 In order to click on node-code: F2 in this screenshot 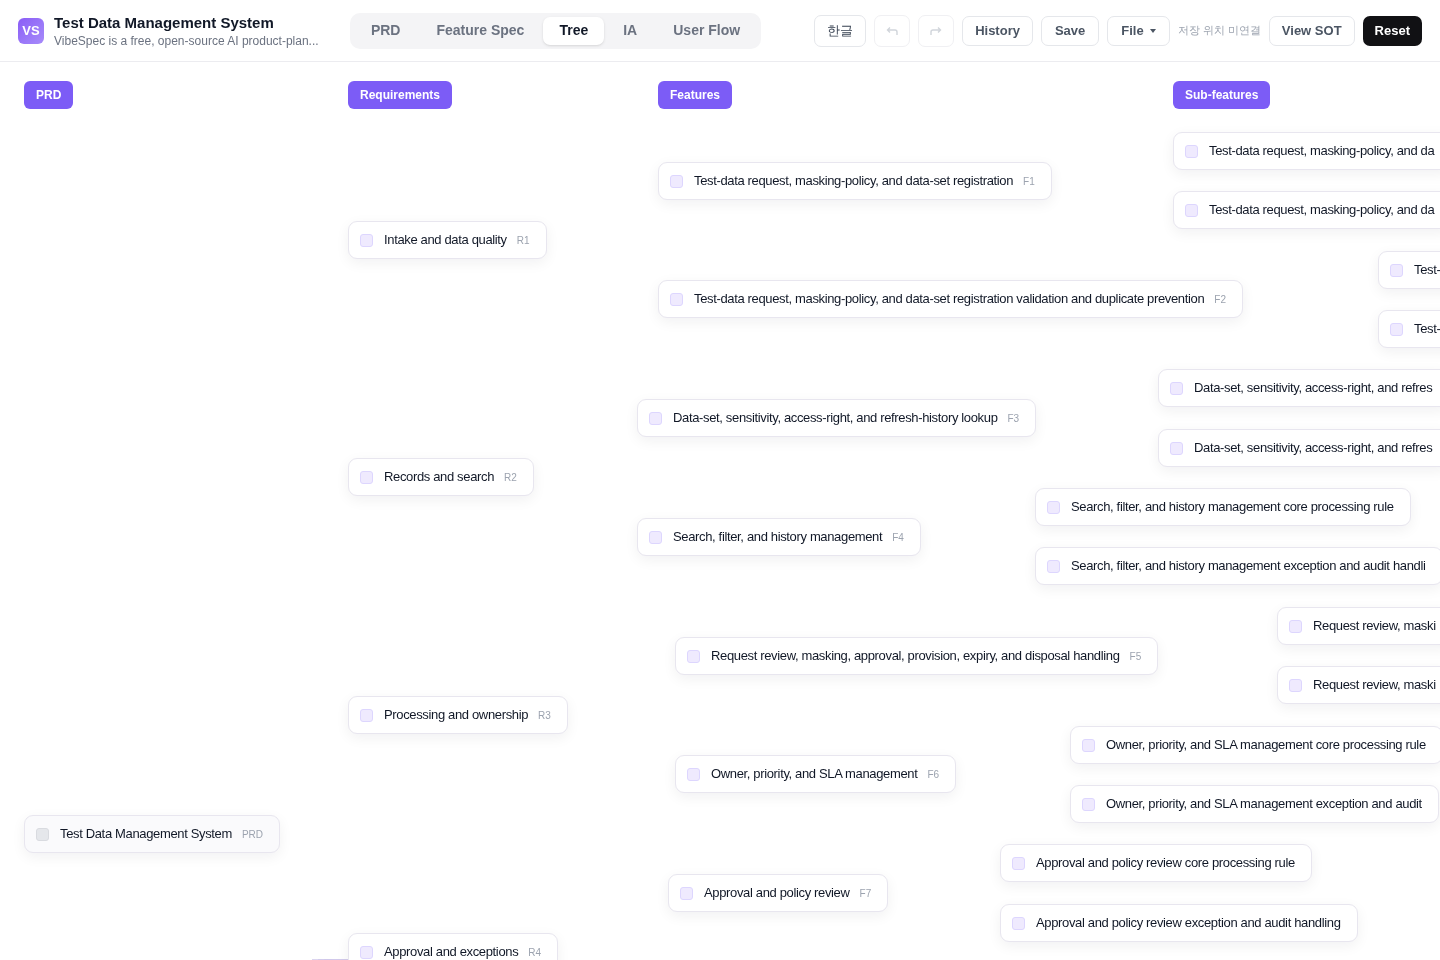, I will do `click(1220, 299)`.